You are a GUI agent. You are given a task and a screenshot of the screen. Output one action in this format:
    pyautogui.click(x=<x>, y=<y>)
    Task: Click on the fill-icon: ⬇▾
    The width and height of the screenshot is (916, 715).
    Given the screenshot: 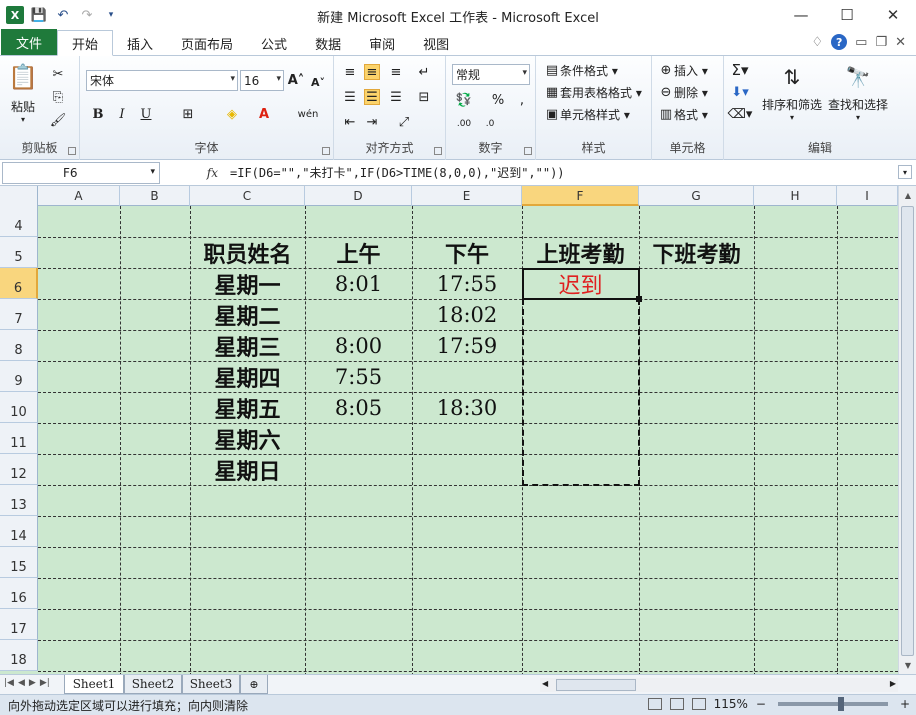 What is the action you would take?
    pyautogui.click(x=739, y=92)
    